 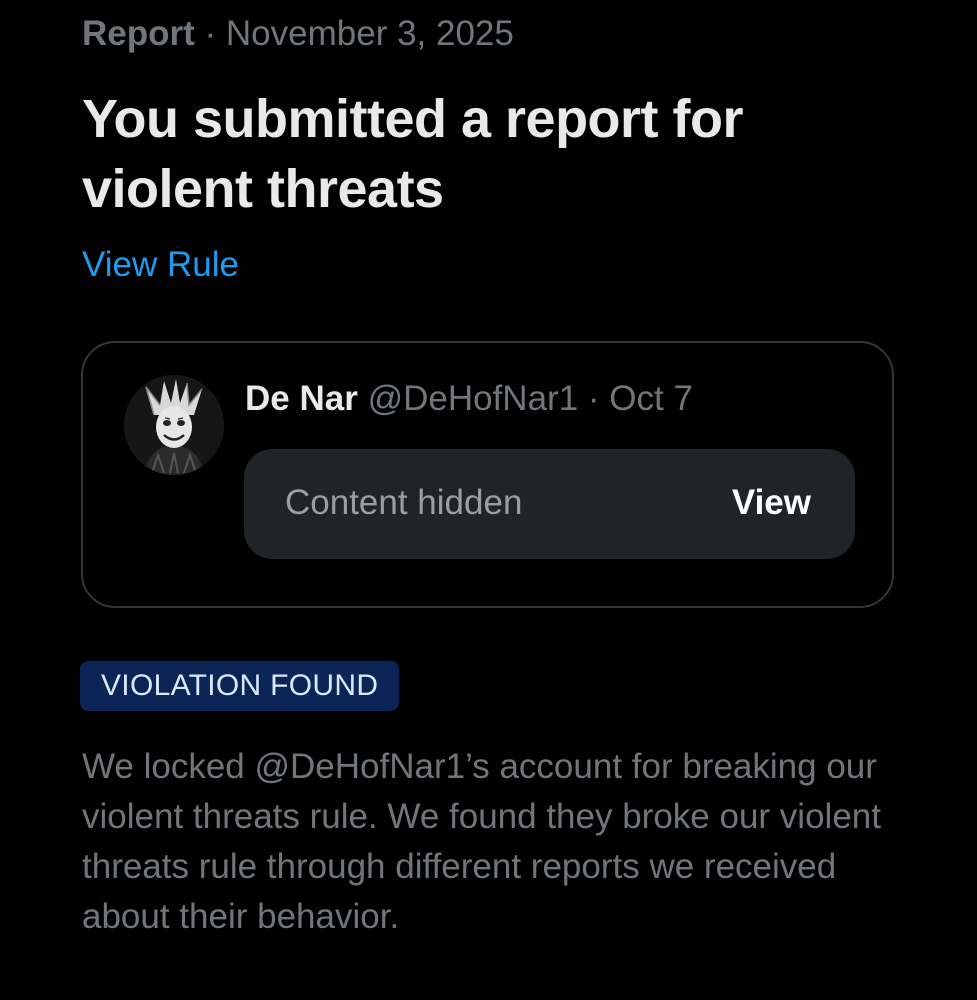 What do you see at coordinates (301, 398) in the screenshot?
I see `author-name: De Nar` at bounding box center [301, 398].